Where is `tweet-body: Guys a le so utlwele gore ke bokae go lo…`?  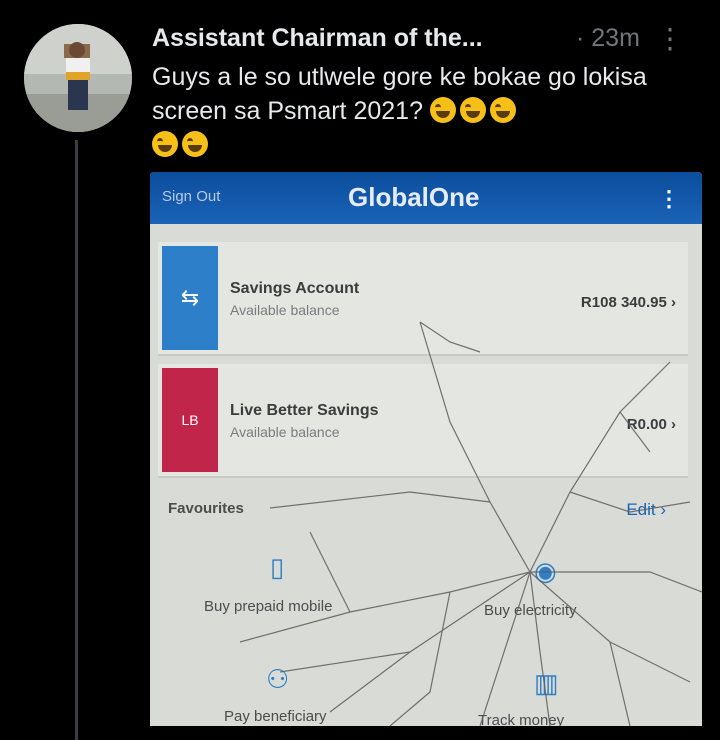
tweet-body: Guys a le so utlwele gore ke bokae go lo… is located at coordinates (399, 94).